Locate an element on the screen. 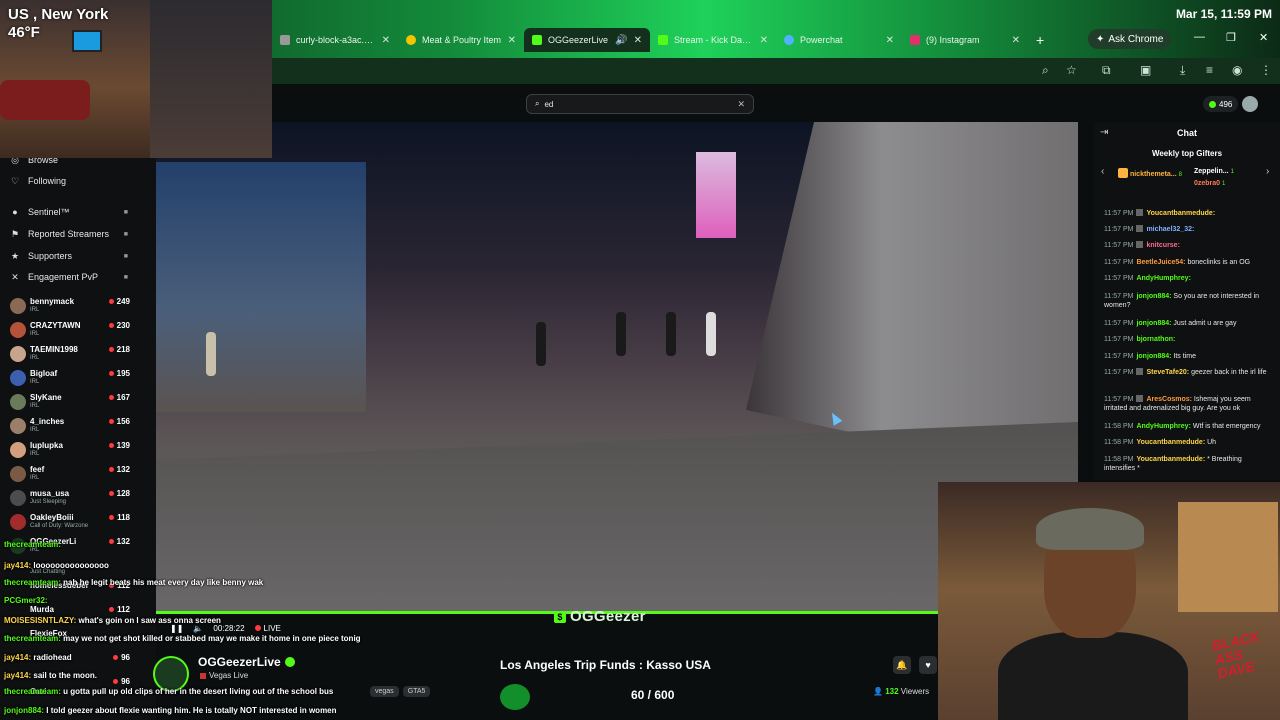 The image size is (1280, 720). tab-powerchat: Powerchat ✕ is located at coordinates (839, 40).